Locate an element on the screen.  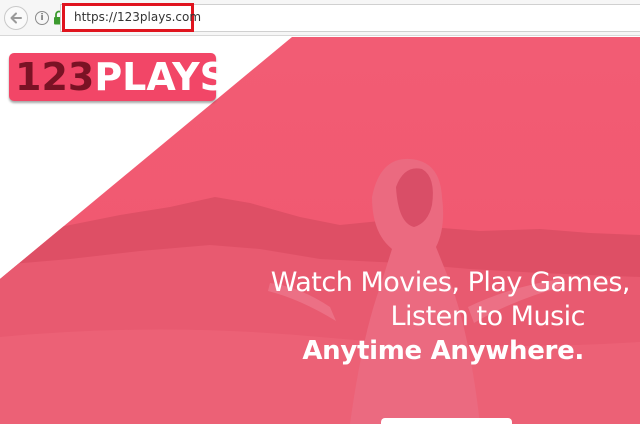
cta-button is located at coordinates (446, 421).